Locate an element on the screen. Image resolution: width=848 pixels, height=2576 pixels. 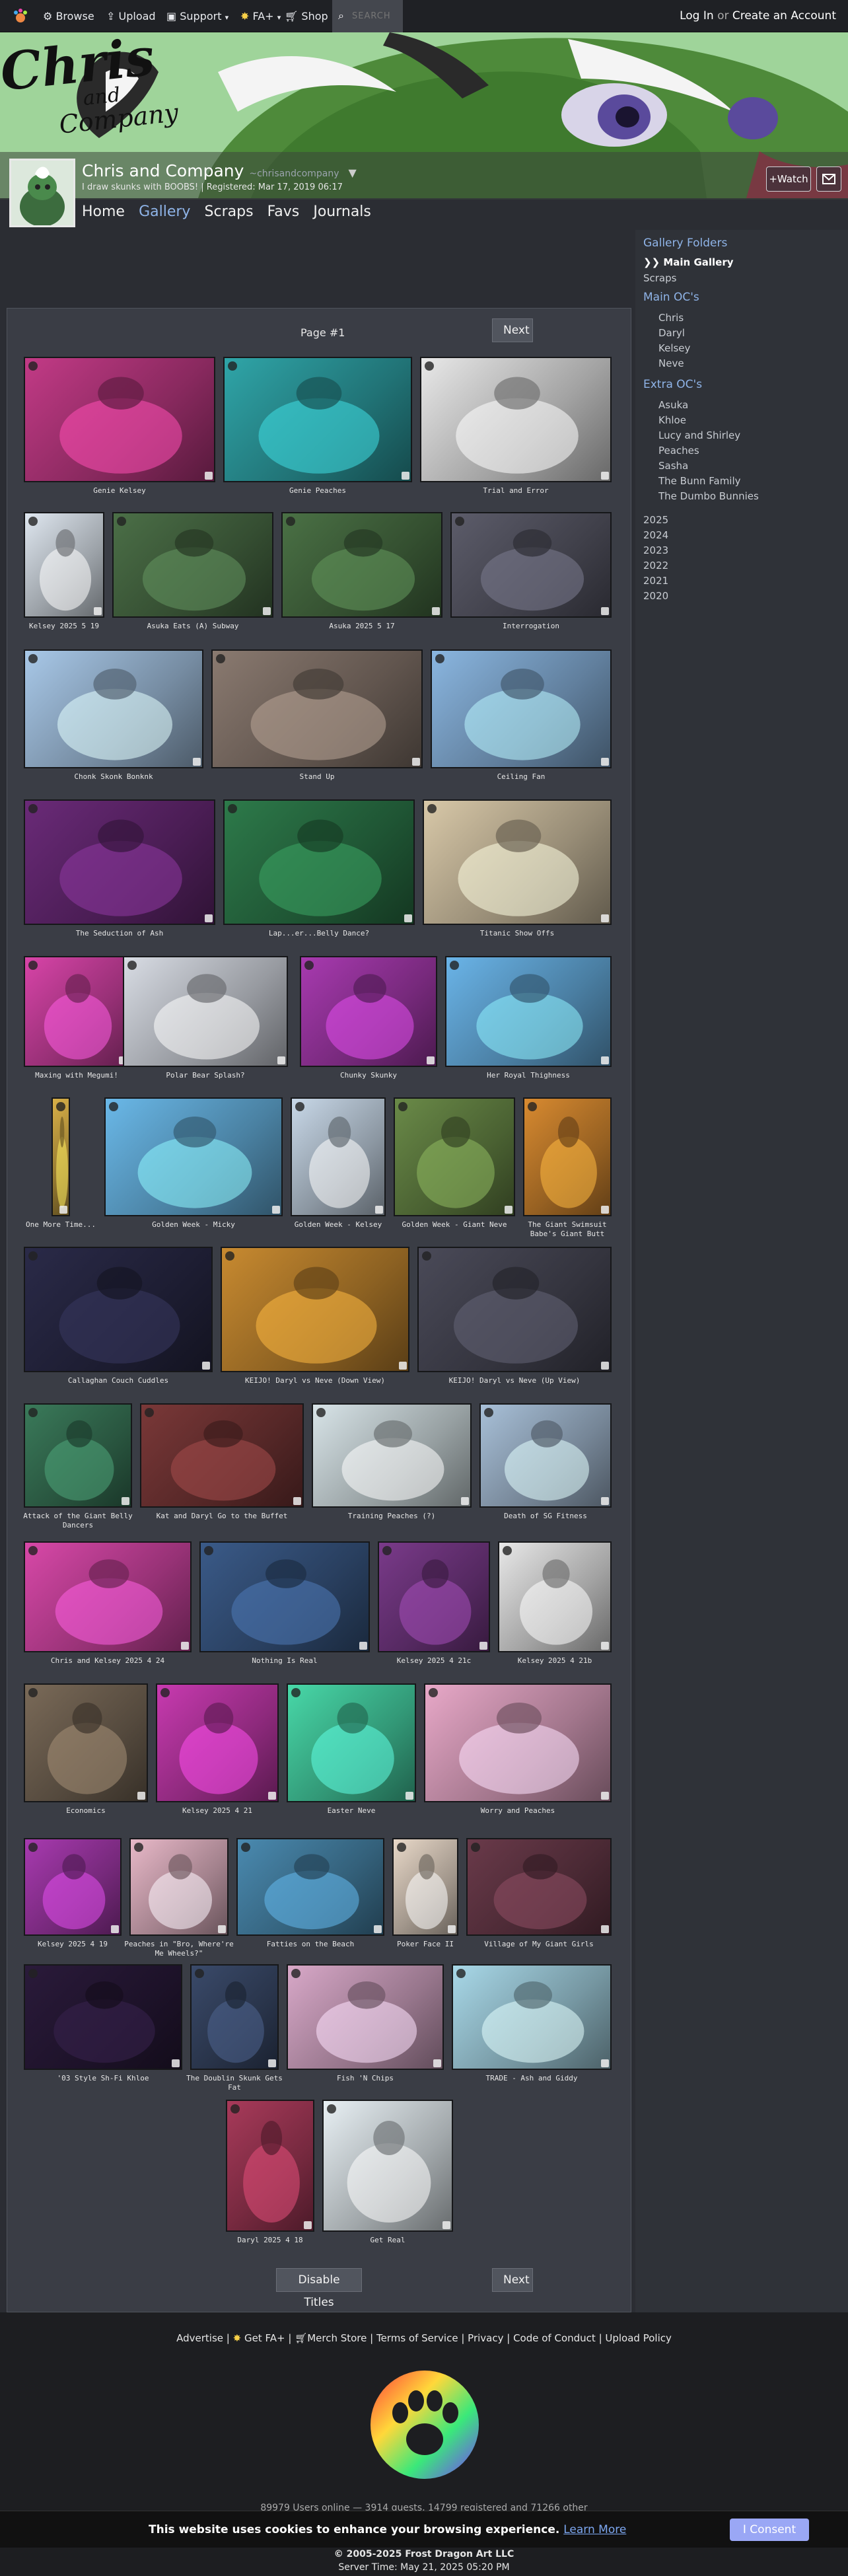
thumbnail-caption: Golden Week - Kelsey is located at coordinates (338, 1225).